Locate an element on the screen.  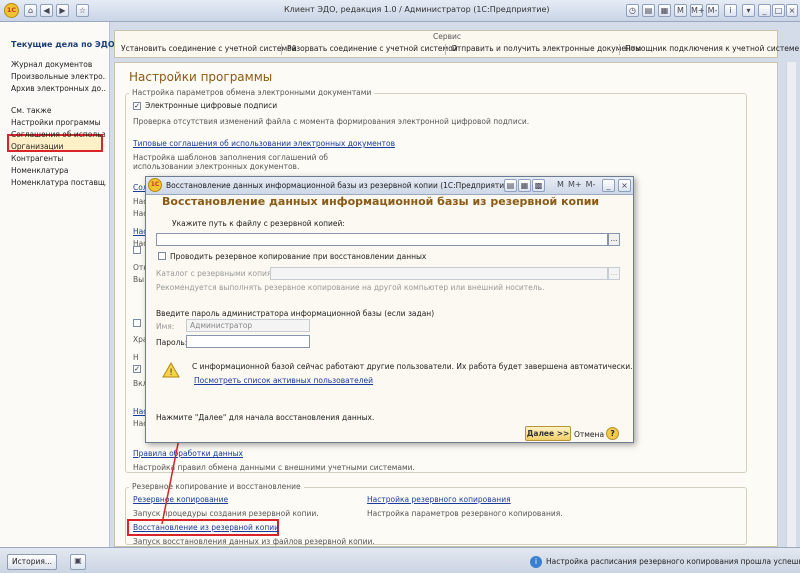
help-icon: ? is located at coordinates (612, 433).